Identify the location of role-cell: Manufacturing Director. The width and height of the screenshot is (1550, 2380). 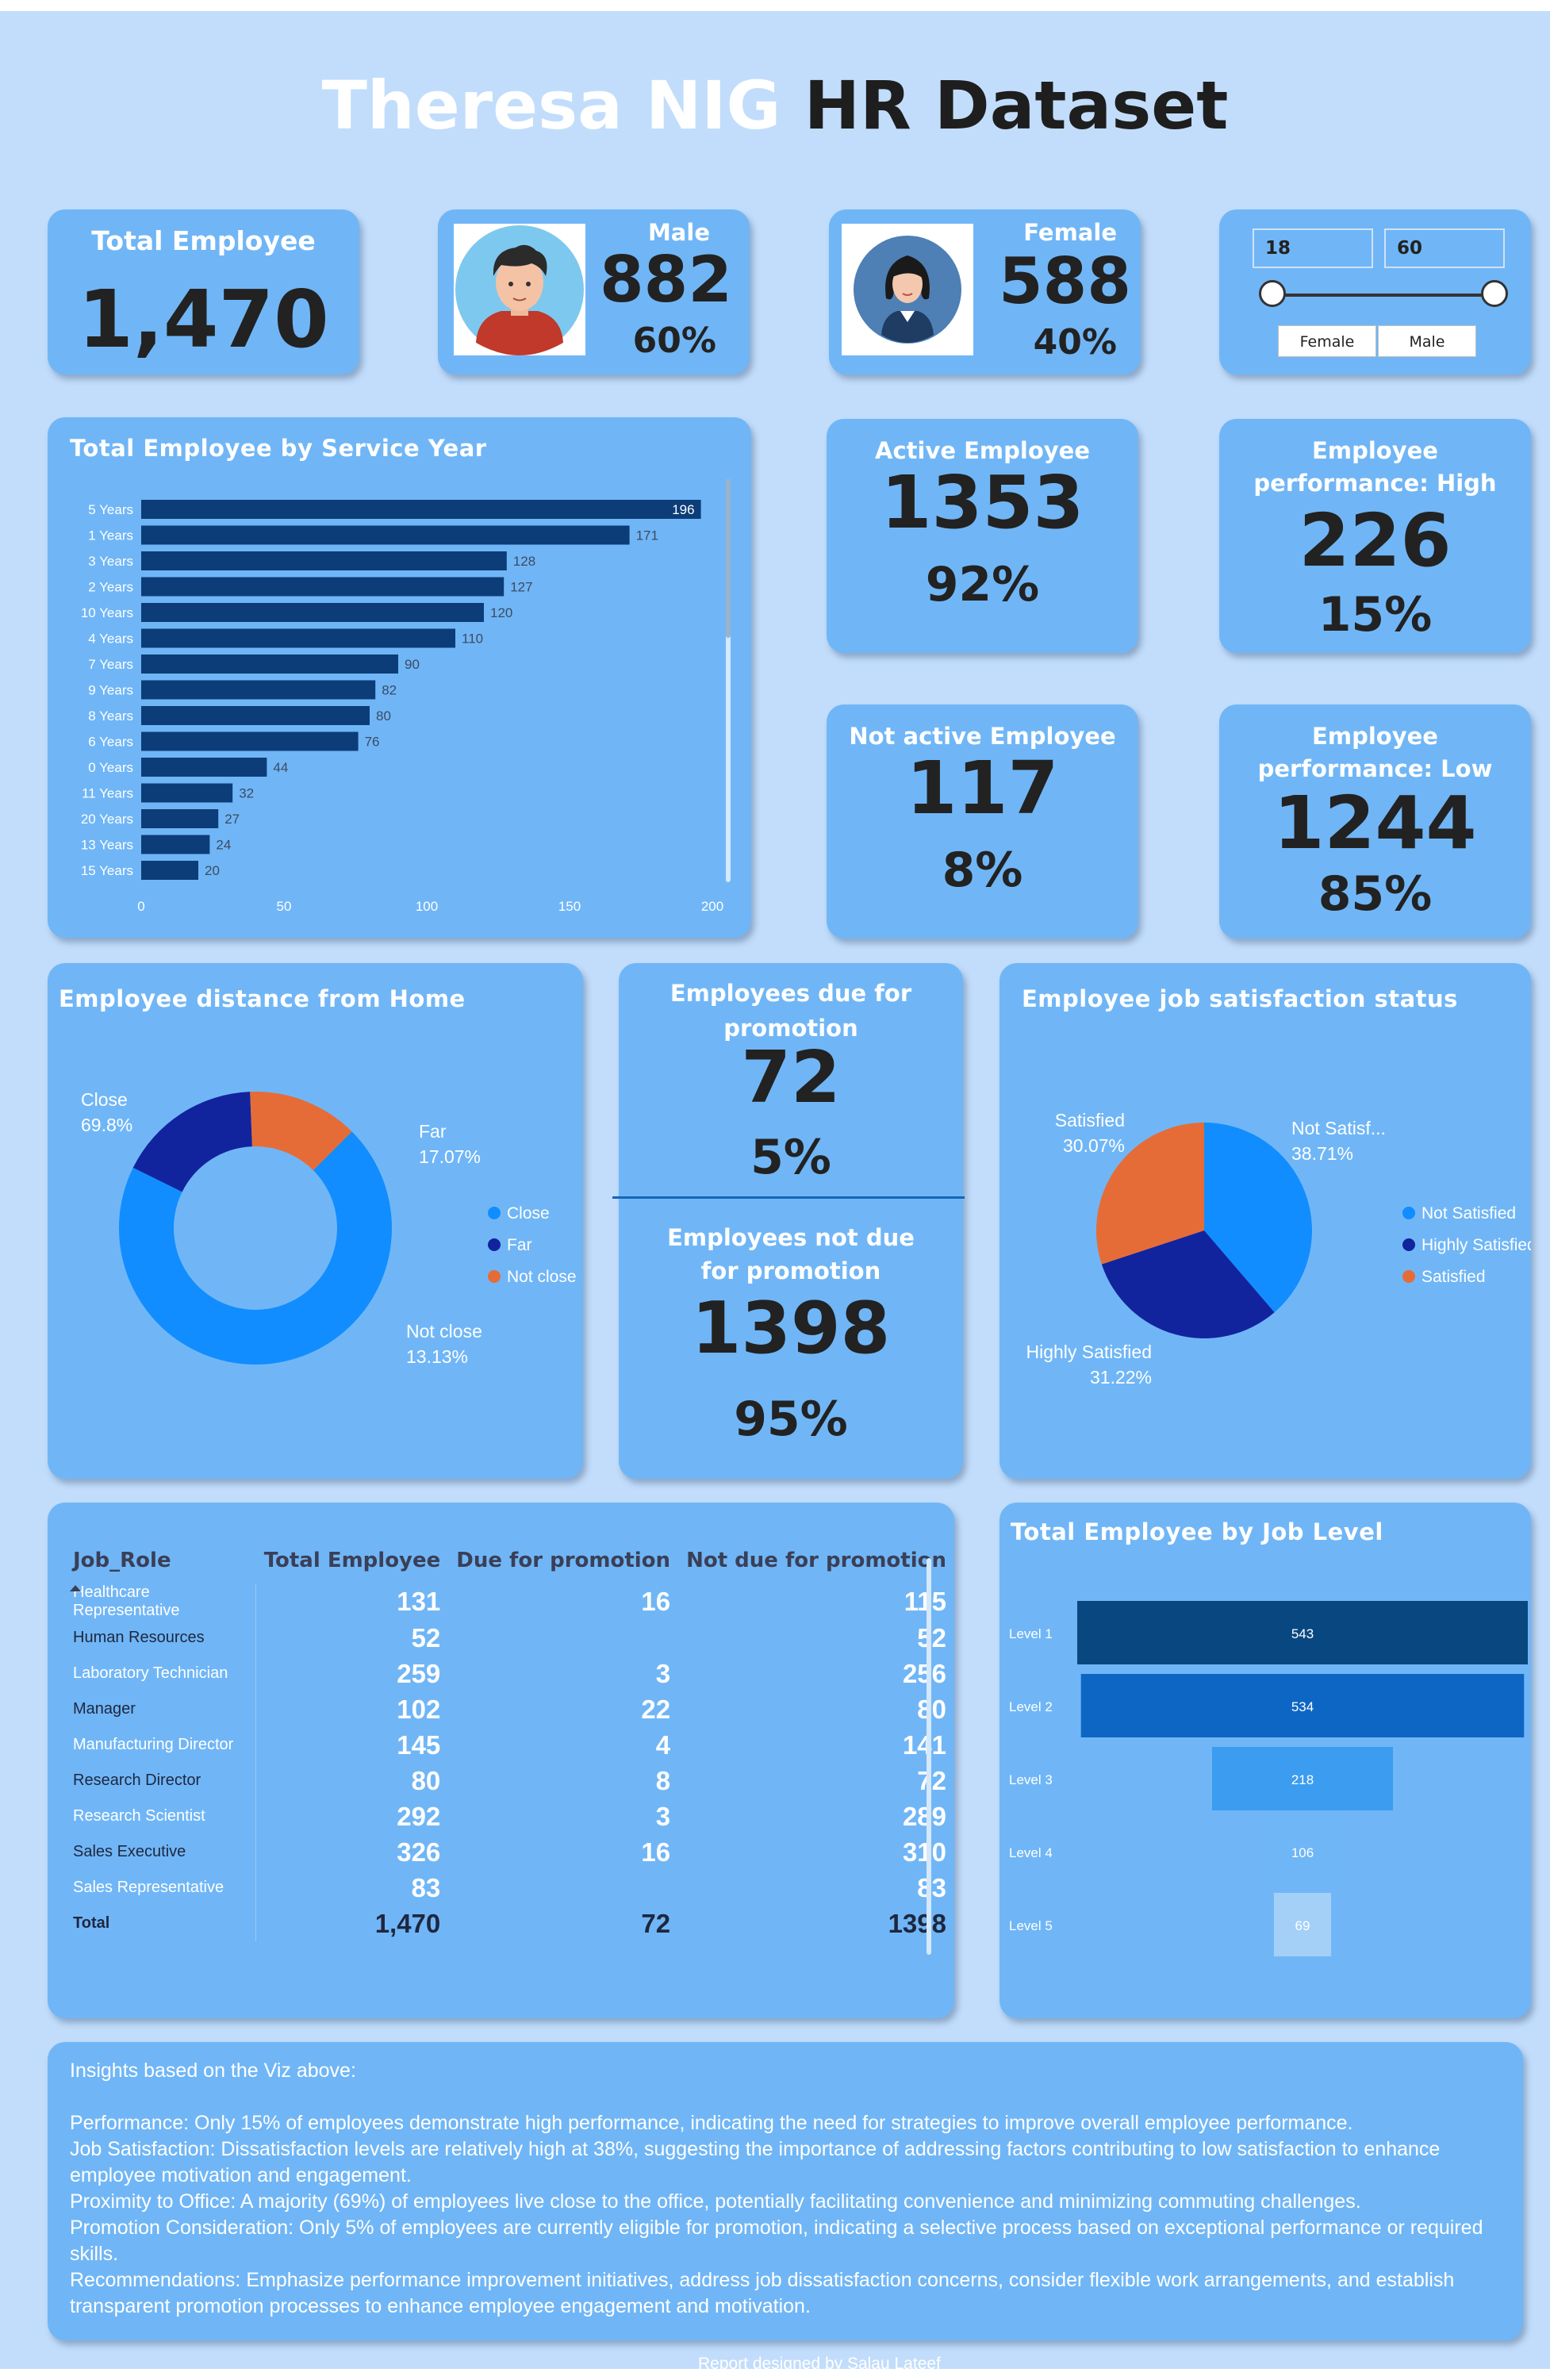
(161, 1745).